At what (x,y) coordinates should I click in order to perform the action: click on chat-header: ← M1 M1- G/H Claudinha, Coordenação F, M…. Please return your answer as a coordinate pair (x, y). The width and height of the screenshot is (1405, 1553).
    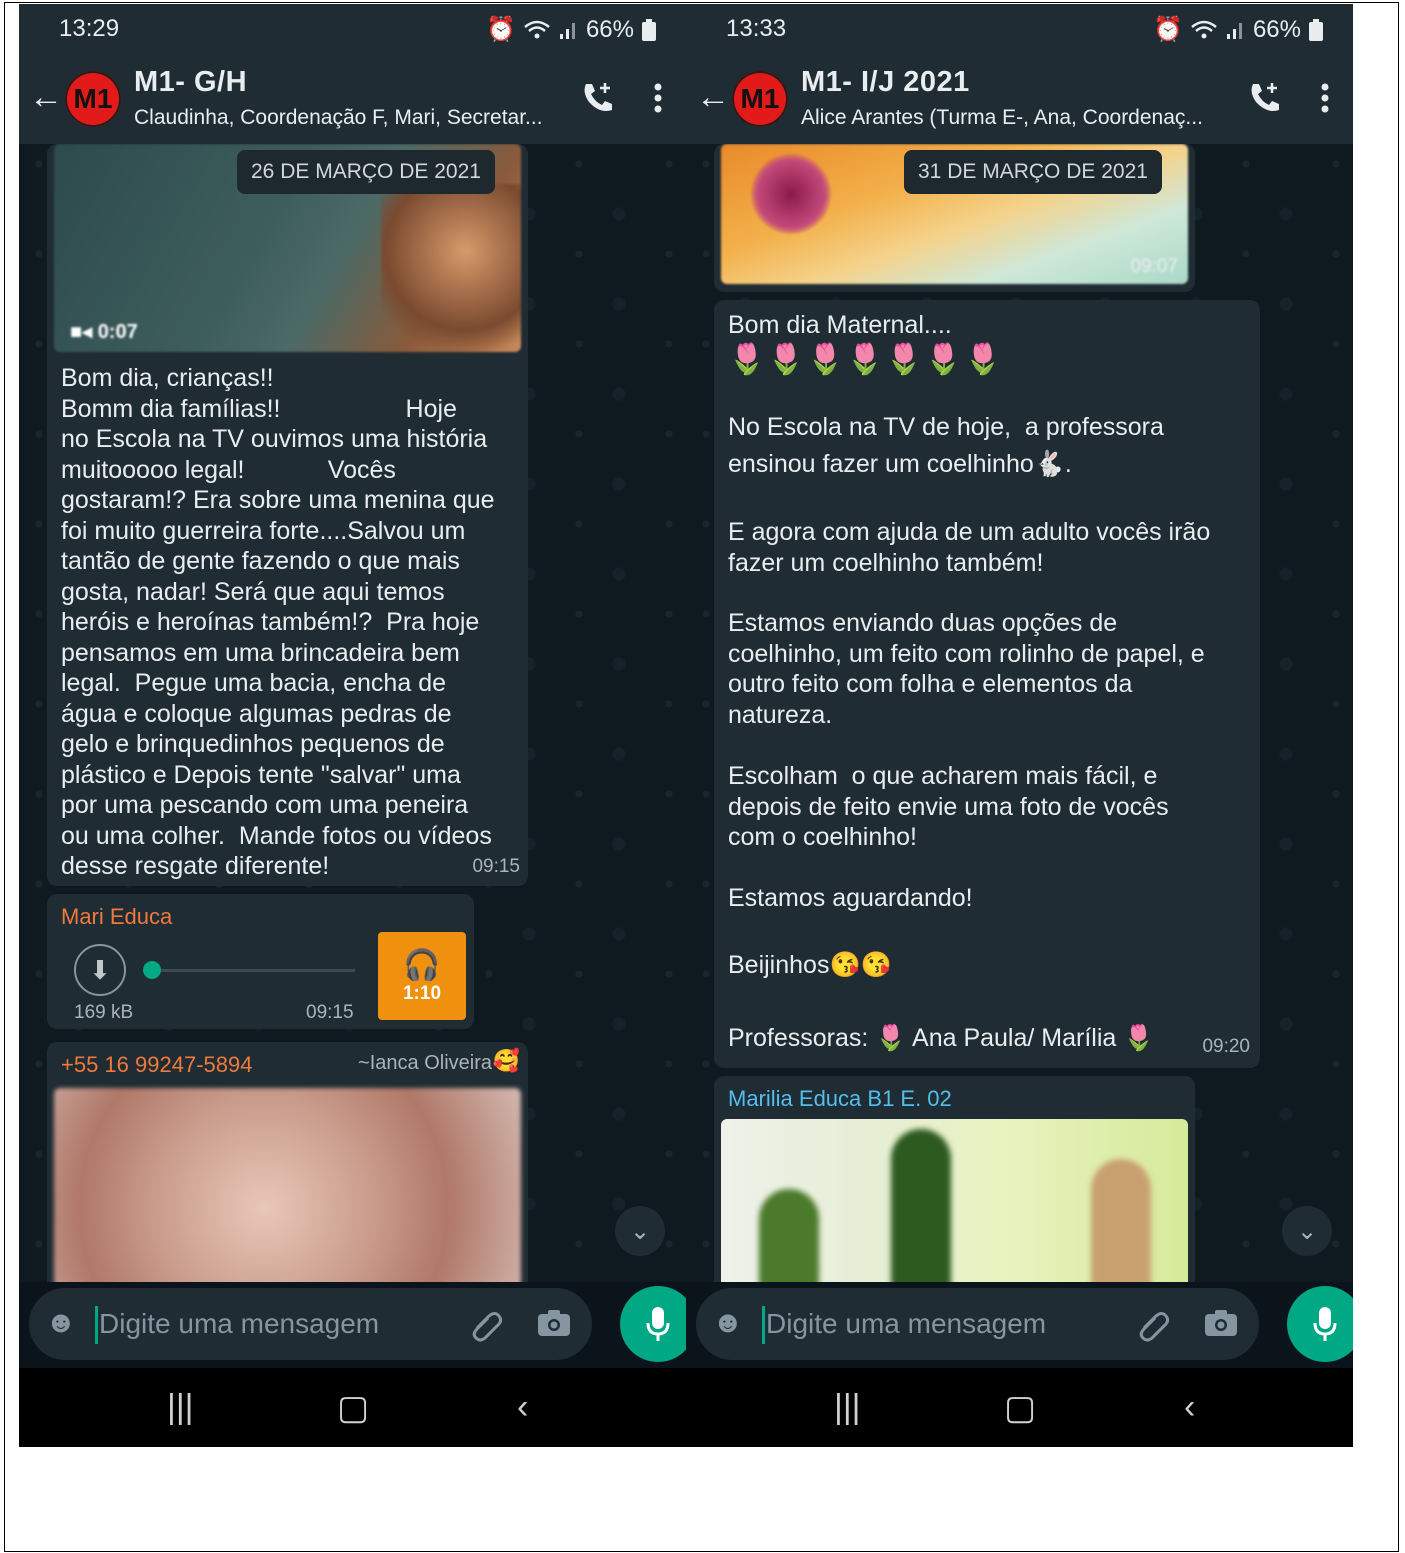
    Looking at the image, I should click on (352, 99).